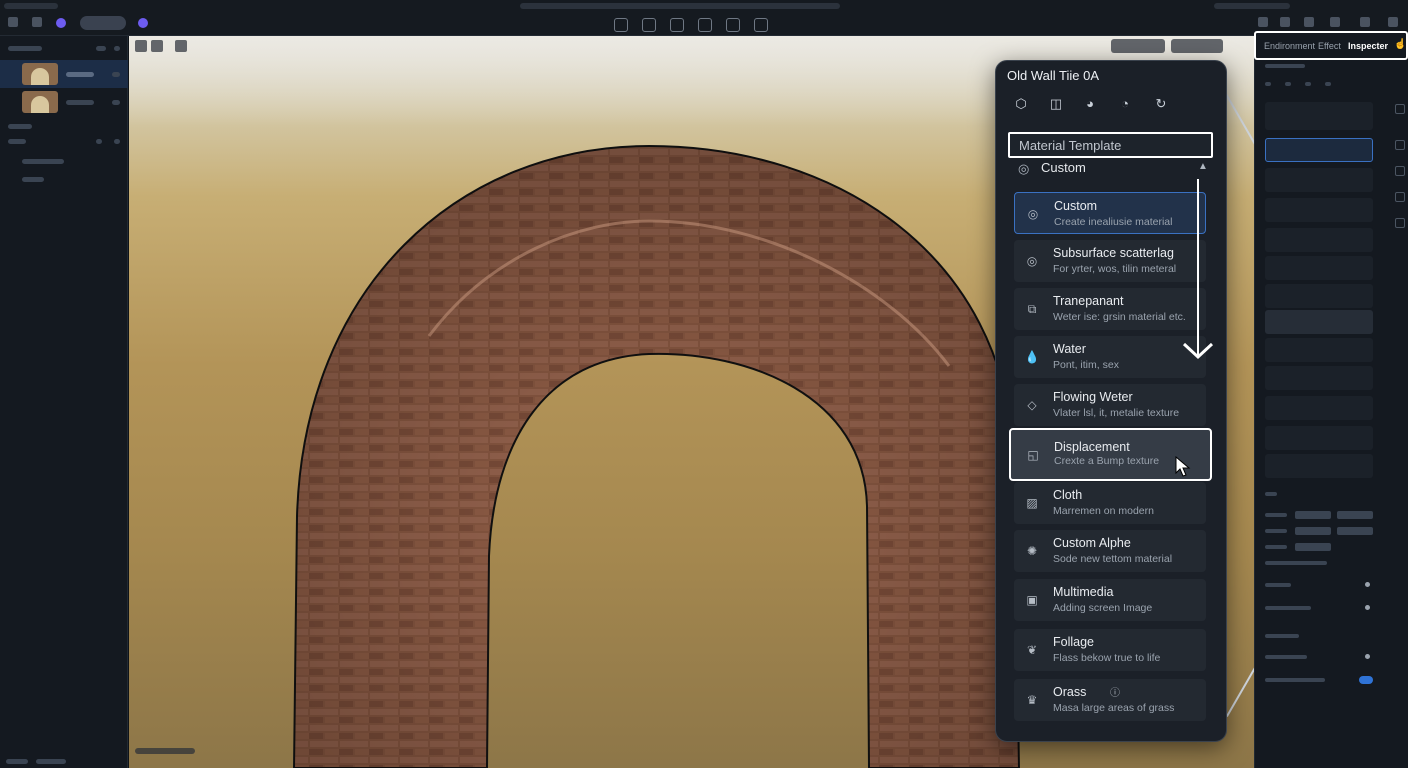 The height and width of the screenshot is (768, 1408). What do you see at coordinates (1366, 680) in the screenshot?
I see `toggle-switch` at bounding box center [1366, 680].